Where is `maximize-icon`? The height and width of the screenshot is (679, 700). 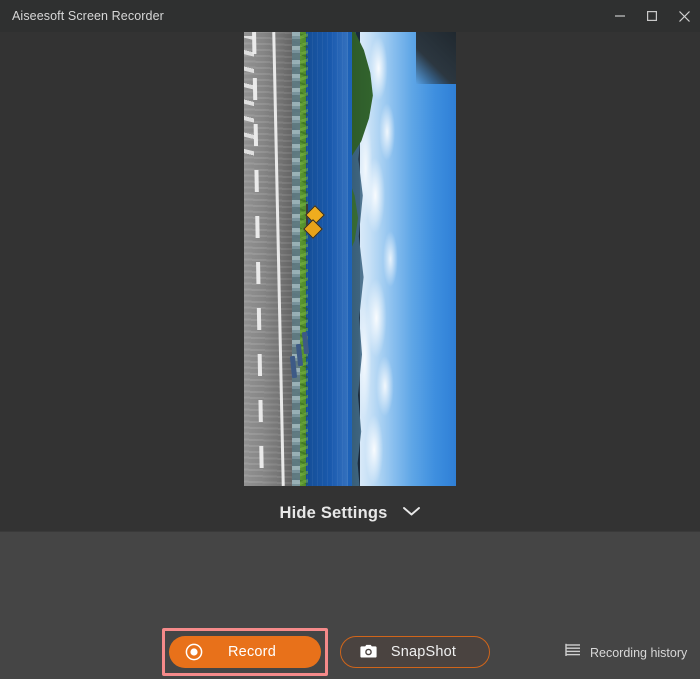
maximize-icon is located at coordinates (652, 16).